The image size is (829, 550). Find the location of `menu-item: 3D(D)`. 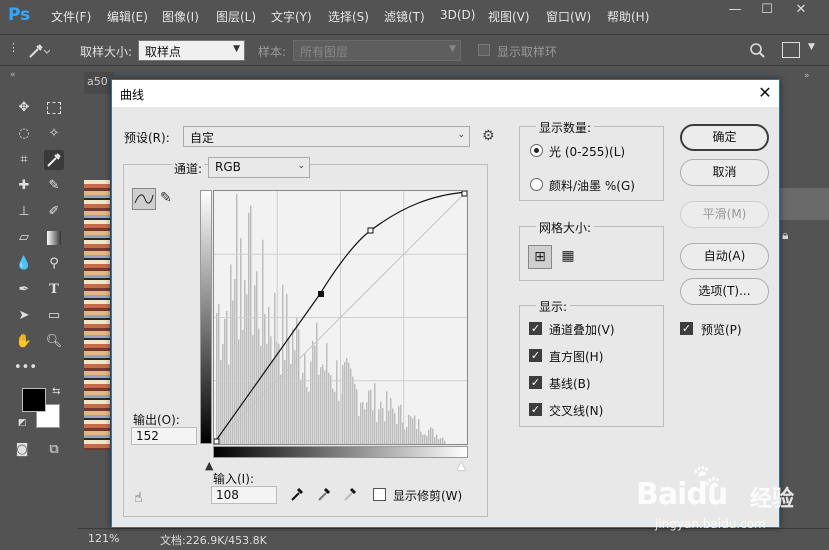

menu-item: 3D(D) is located at coordinates (457, 15).